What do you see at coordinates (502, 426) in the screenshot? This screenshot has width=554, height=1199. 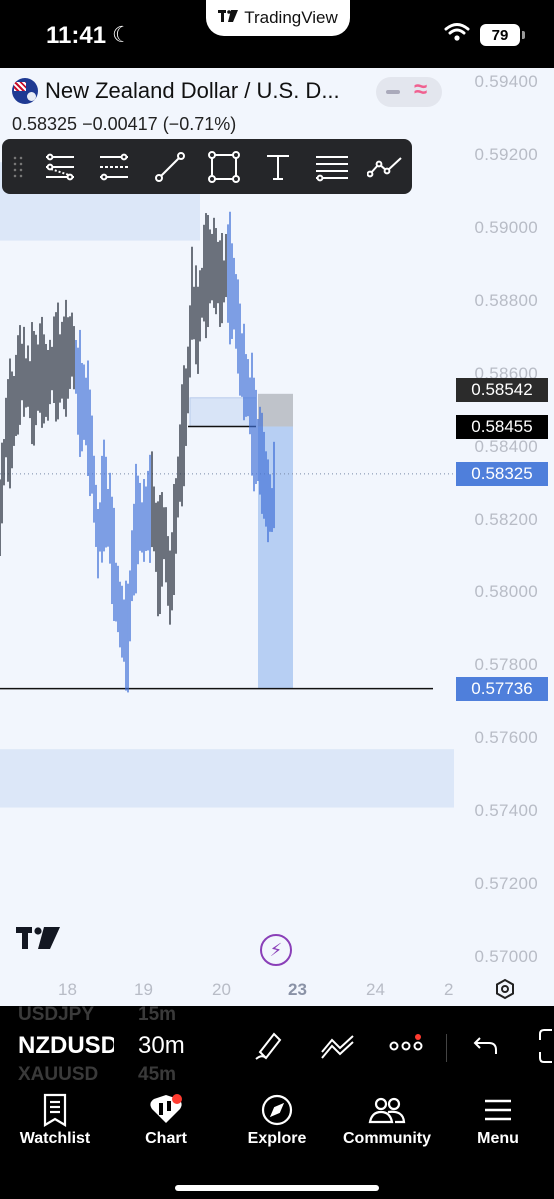 I see `price-tag: 0.58455` at bounding box center [502, 426].